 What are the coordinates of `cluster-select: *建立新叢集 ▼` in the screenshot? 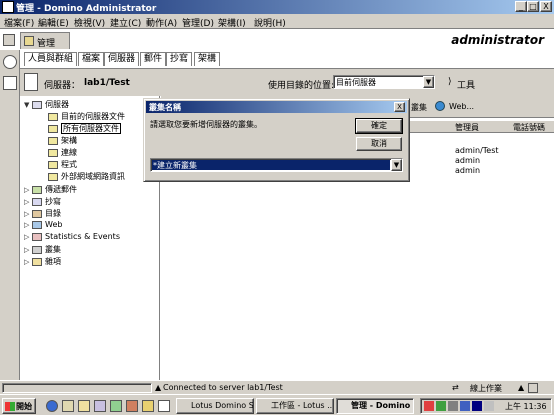 It's located at (276, 165).